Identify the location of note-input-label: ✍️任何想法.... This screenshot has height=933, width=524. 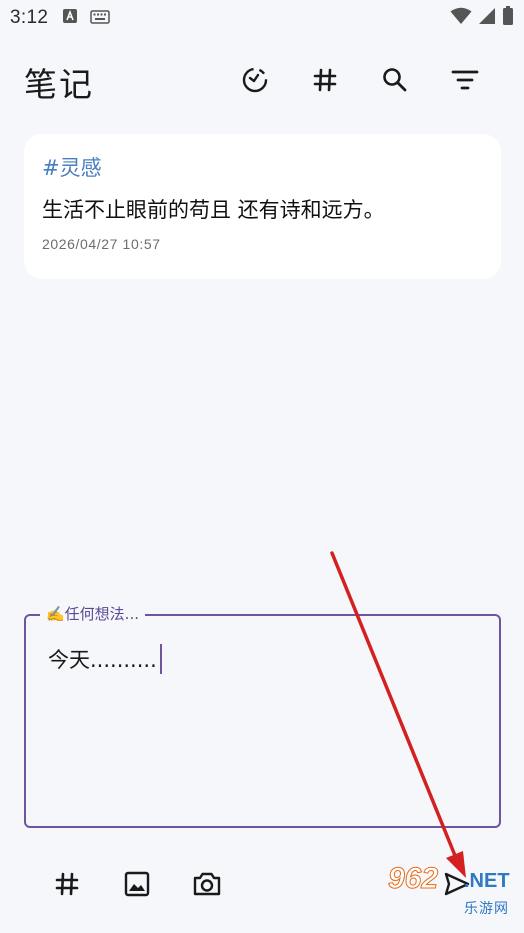
(92, 613).